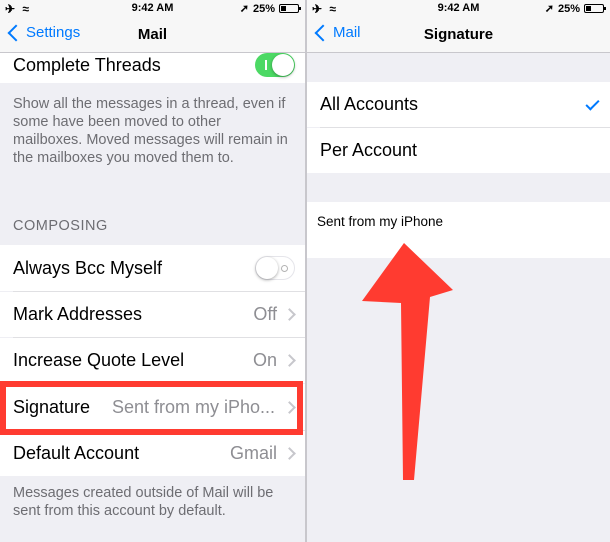  I want to click on page-title: Mail, so click(152, 34).